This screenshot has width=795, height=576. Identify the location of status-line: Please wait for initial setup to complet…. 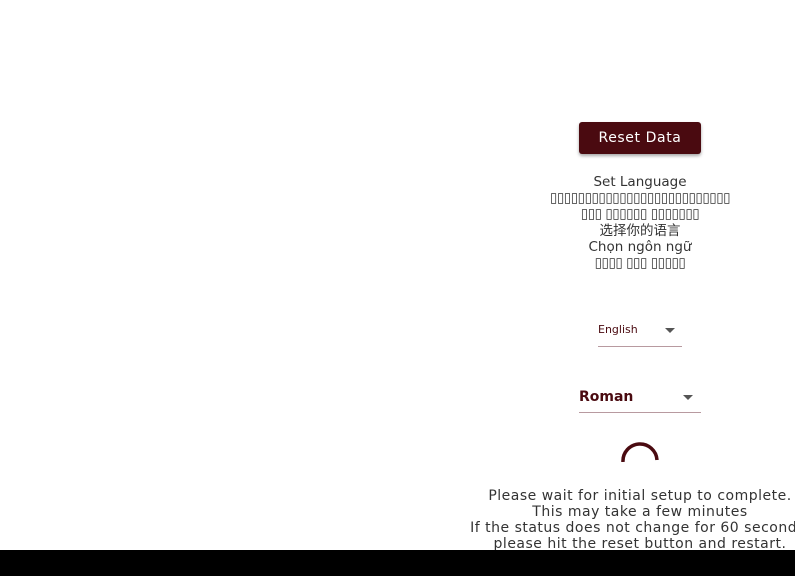
(640, 496).